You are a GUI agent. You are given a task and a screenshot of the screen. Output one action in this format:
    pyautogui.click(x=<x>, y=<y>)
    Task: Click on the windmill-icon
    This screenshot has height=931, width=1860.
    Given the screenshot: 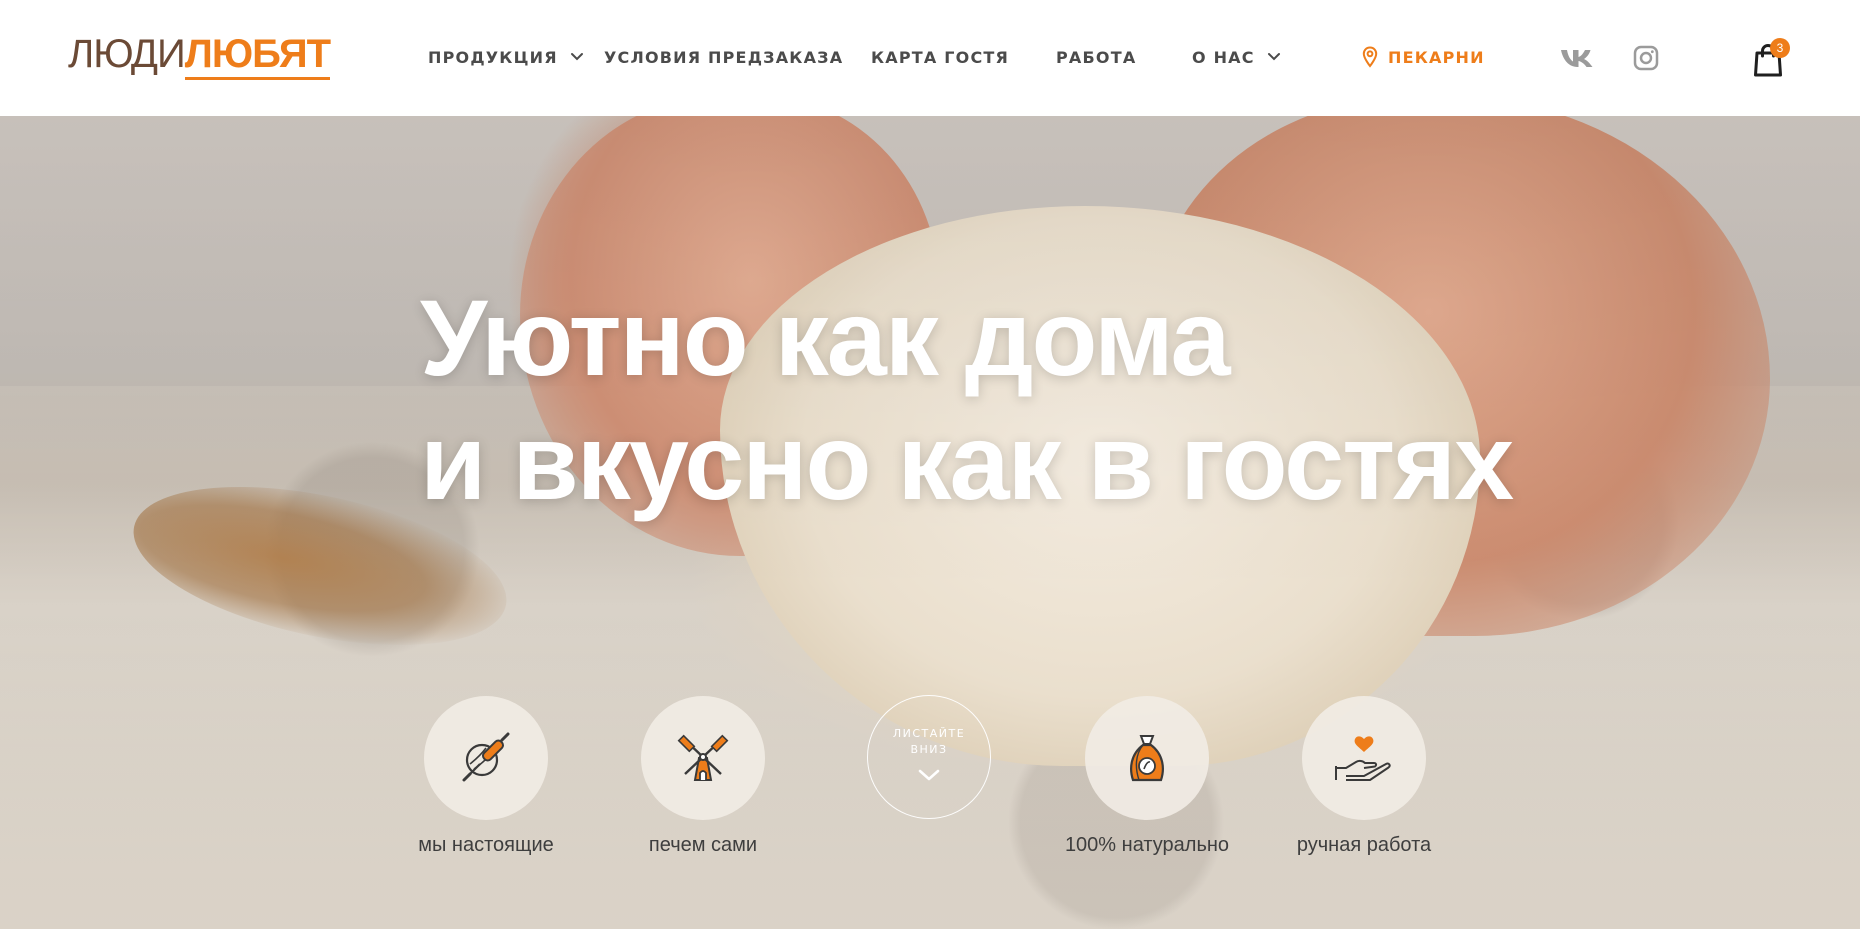 What is the action you would take?
    pyautogui.click(x=703, y=757)
    